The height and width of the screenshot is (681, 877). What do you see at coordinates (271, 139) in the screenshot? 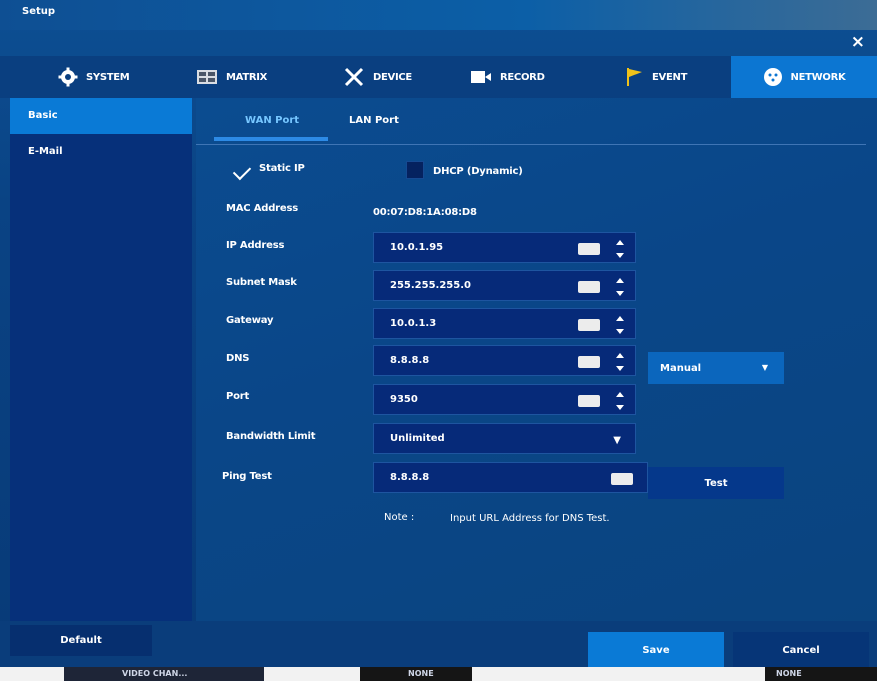
I see `active-tab-underline` at bounding box center [271, 139].